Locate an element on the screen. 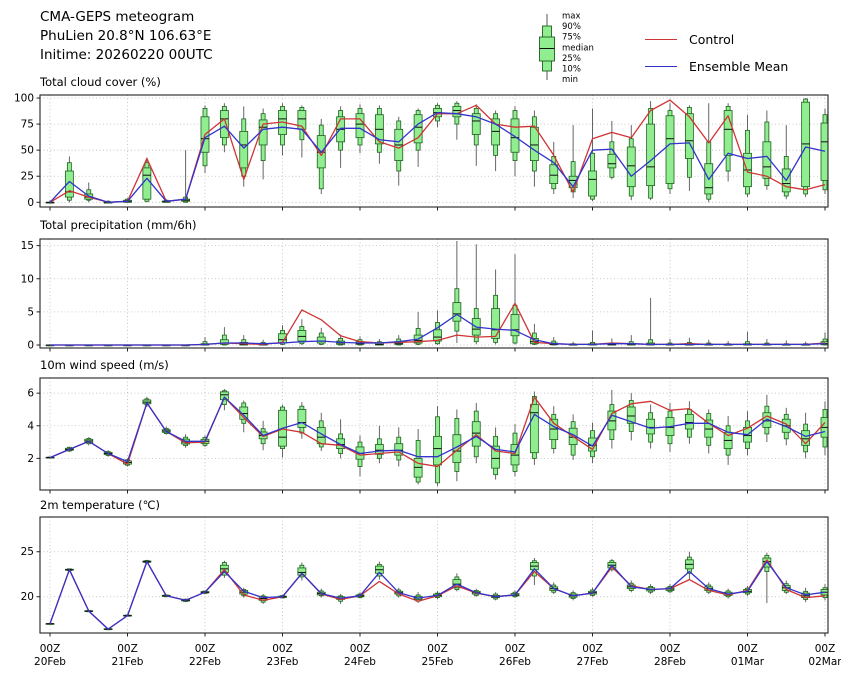  svg-text: 50 is located at coordinates (27, 151).